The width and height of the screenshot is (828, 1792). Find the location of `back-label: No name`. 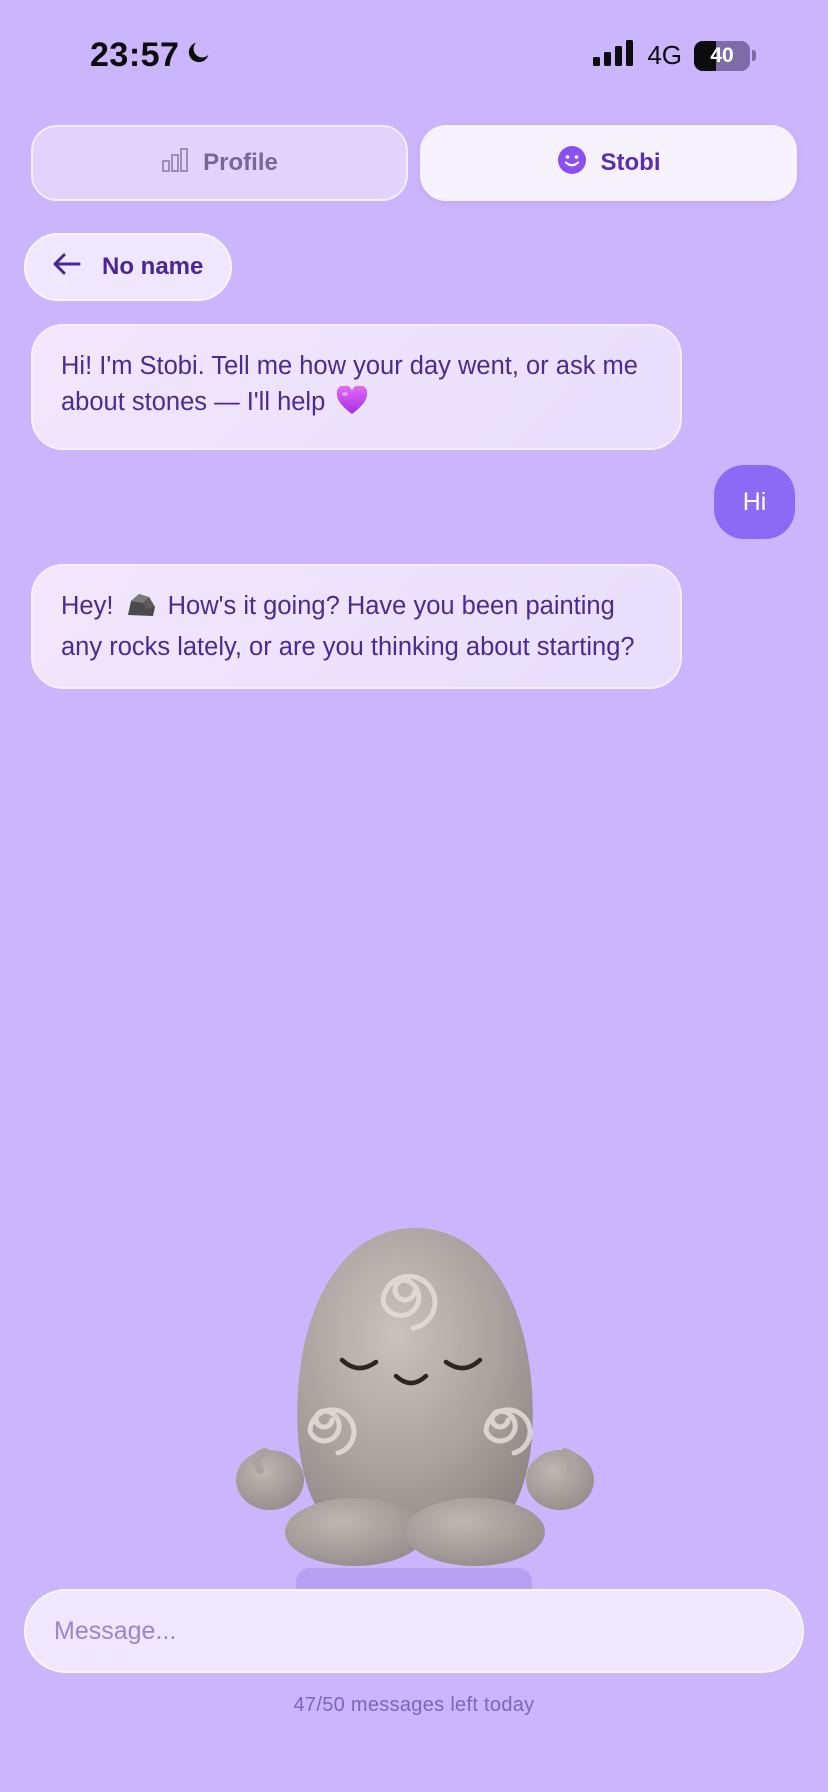

back-label: No name is located at coordinates (153, 266).